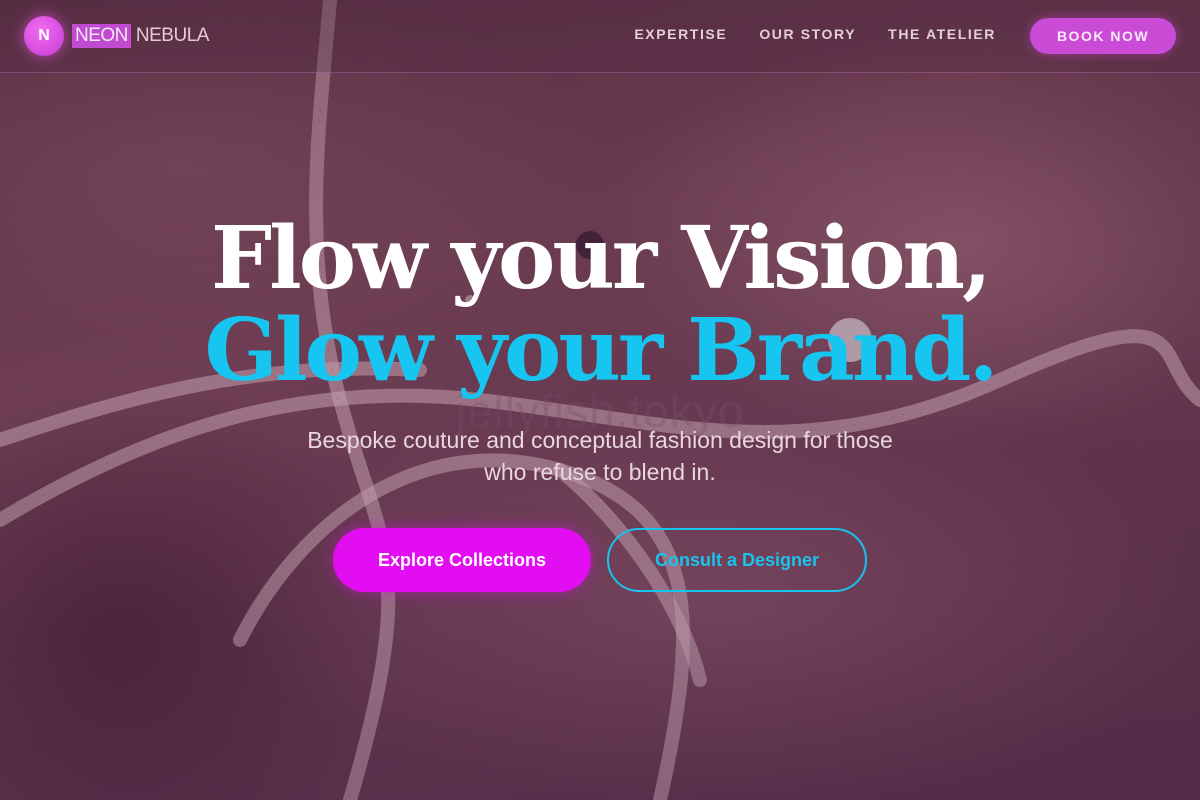 The width and height of the screenshot is (1200, 800). Describe the element at coordinates (1103, 36) in the screenshot. I see `book-now-button: BOOK NOW` at that location.